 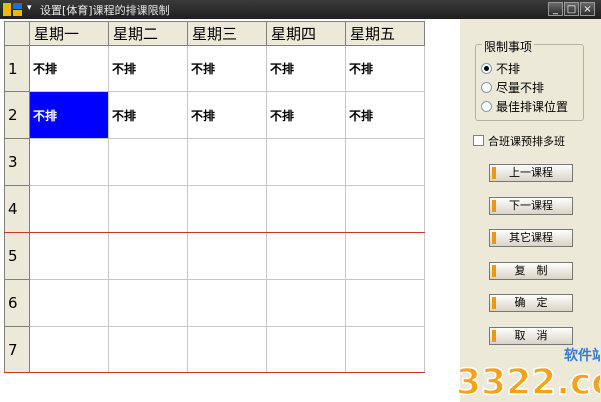 I want to click on button-label: 下一课程, so click(x=531, y=205).